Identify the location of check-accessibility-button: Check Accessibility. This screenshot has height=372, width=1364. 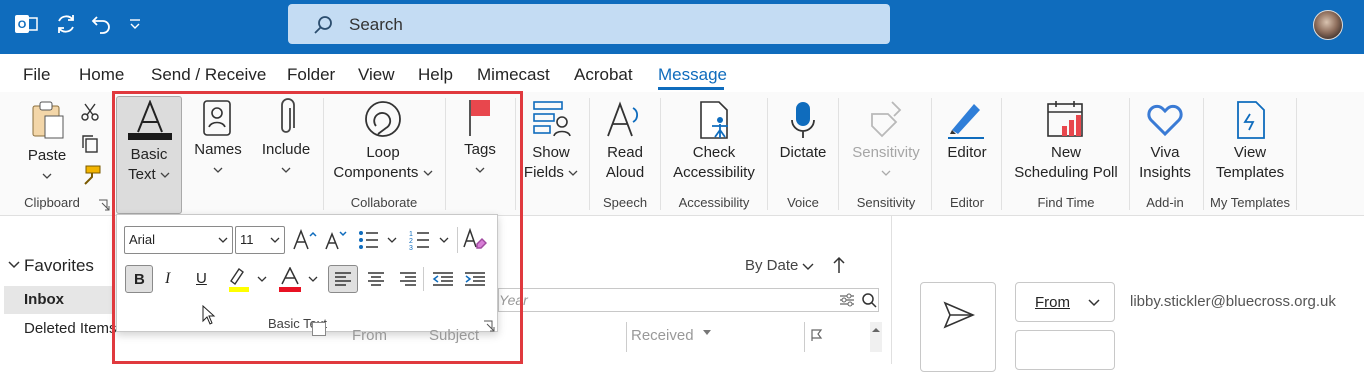
(714, 163).